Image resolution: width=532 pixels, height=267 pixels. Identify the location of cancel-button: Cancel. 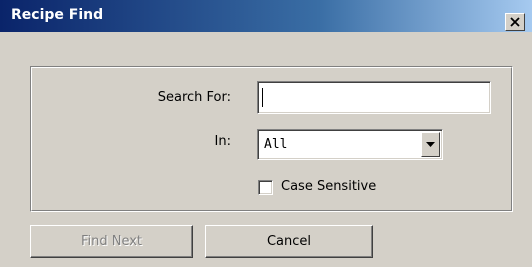
(289, 241).